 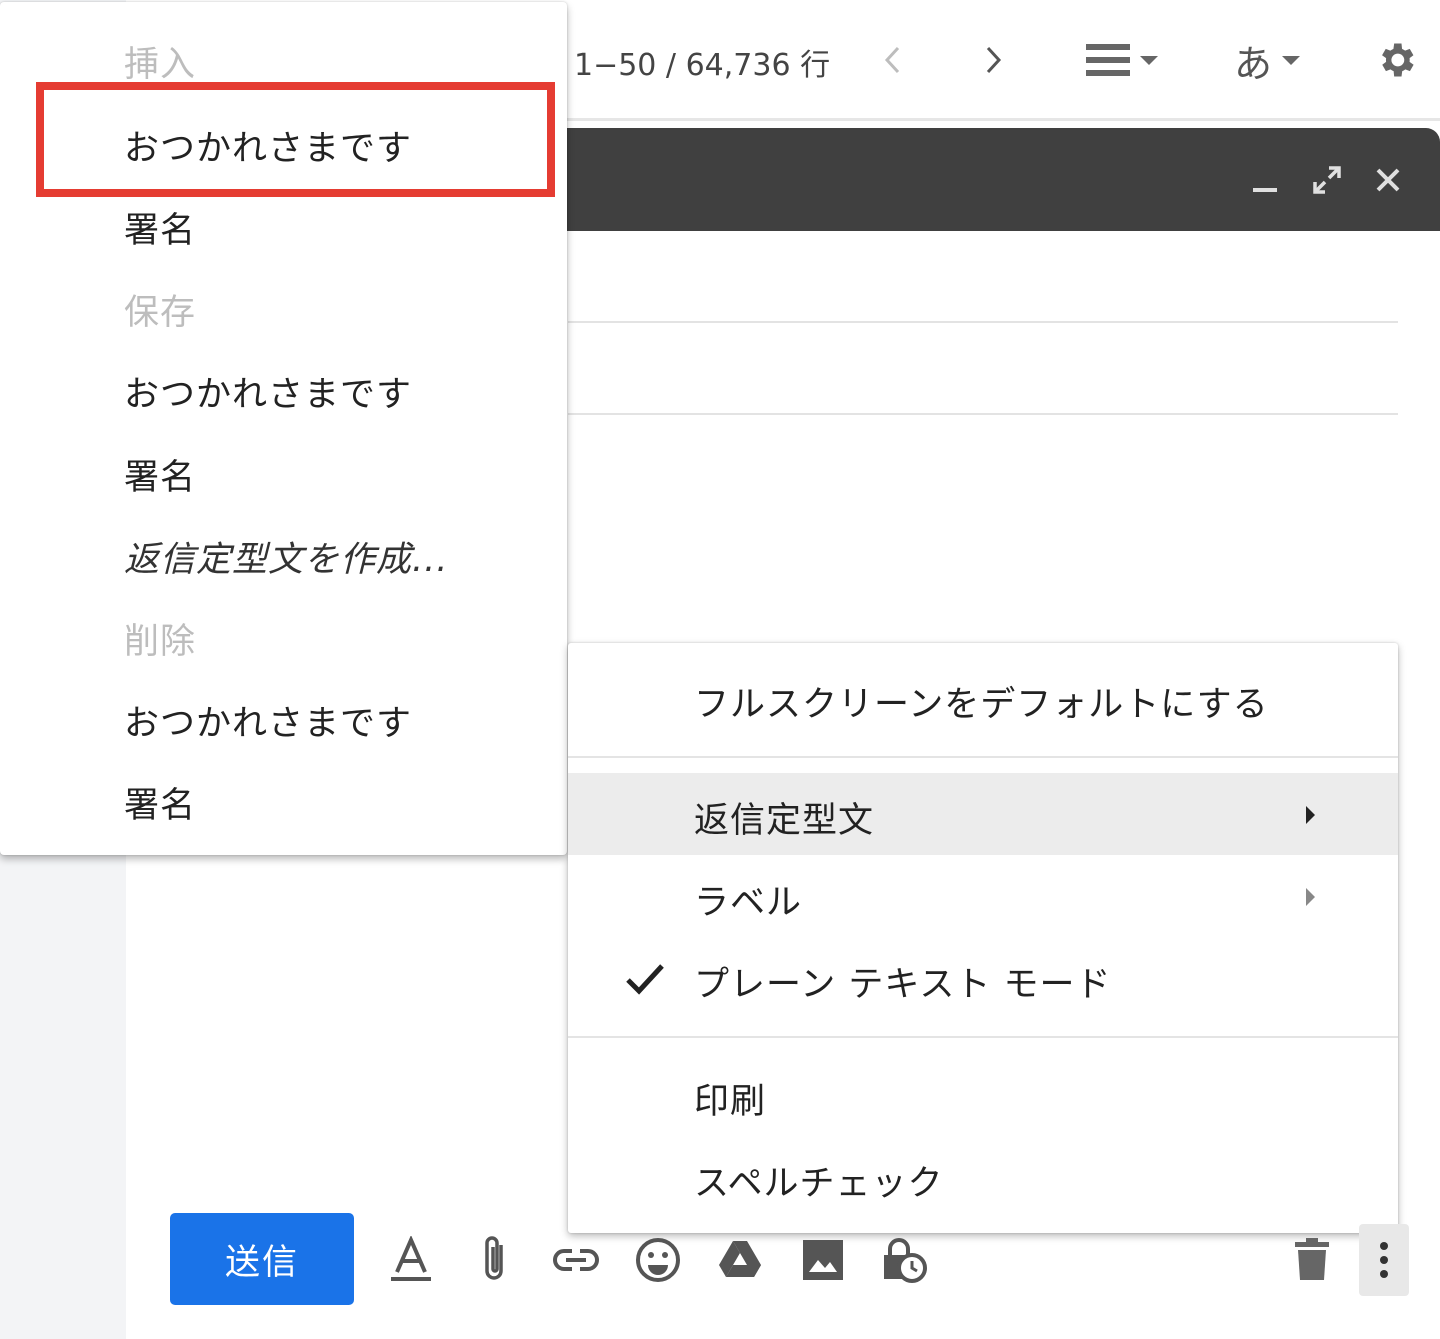 What do you see at coordinates (819, 1180) in the screenshot?
I see `menu-spell-check: スペルチェック` at bounding box center [819, 1180].